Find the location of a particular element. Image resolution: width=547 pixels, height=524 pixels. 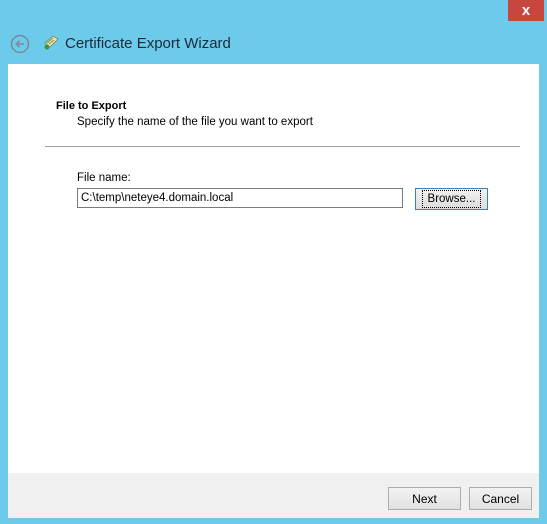

back-button is located at coordinates (20, 44).